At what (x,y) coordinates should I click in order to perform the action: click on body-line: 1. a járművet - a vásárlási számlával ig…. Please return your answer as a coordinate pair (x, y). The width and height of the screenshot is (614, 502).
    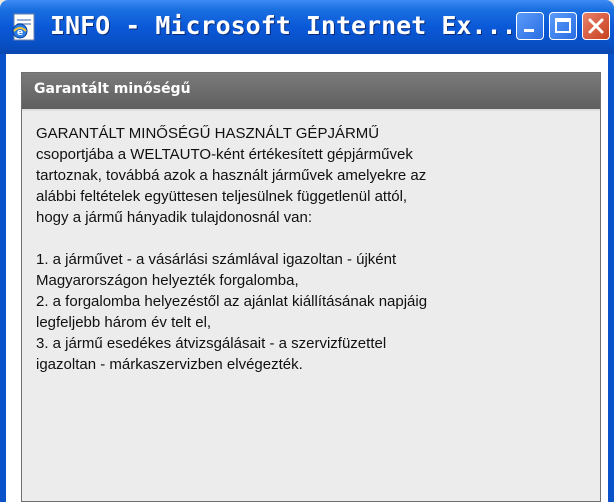
    Looking at the image, I should click on (216, 259).